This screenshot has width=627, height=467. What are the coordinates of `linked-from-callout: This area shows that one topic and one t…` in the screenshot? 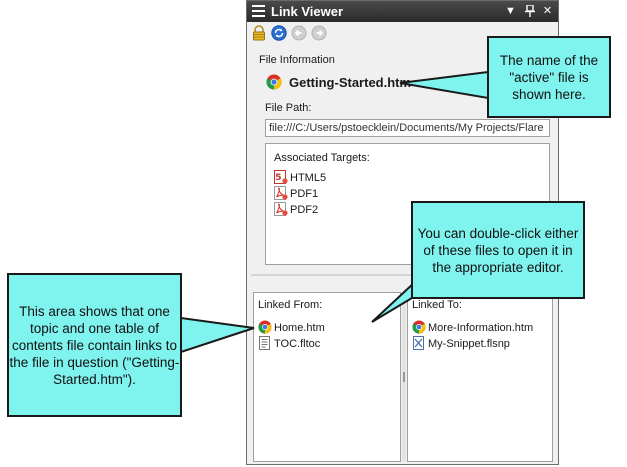 It's located at (94, 345).